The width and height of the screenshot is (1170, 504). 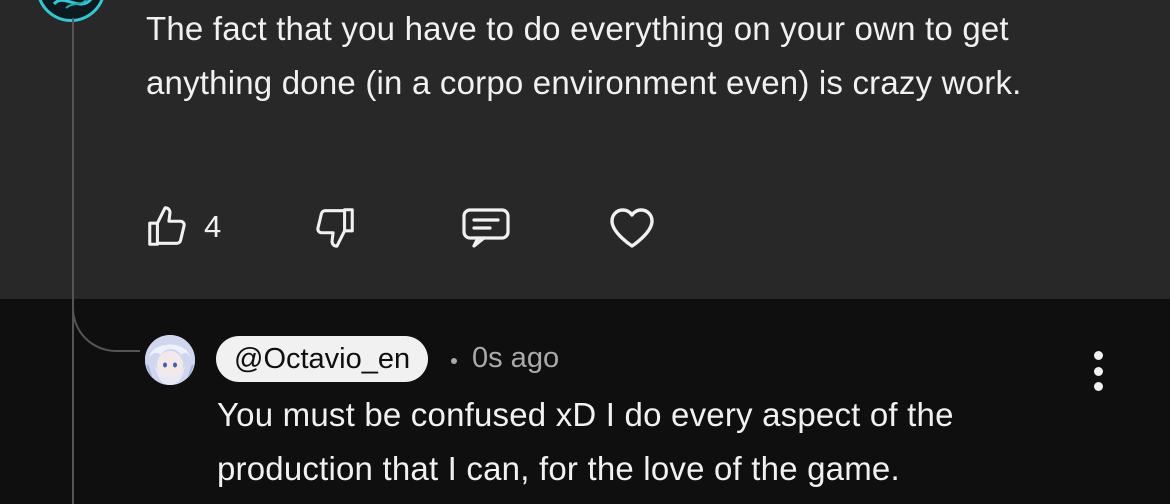 What do you see at coordinates (170, 360) in the screenshot?
I see `reply-avatar` at bounding box center [170, 360].